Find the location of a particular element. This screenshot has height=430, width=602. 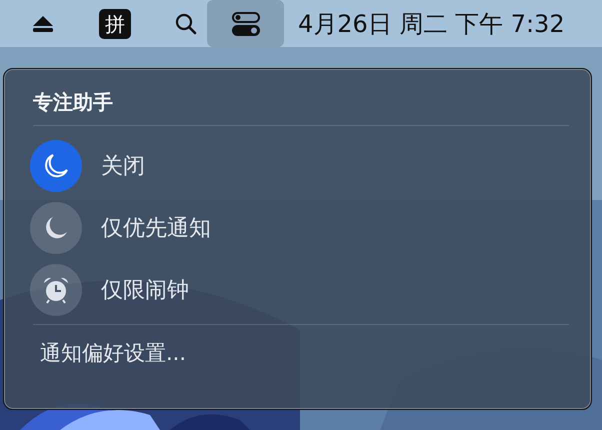

focus-mode-item: 仅优先通知 is located at coordinates (299, 228).